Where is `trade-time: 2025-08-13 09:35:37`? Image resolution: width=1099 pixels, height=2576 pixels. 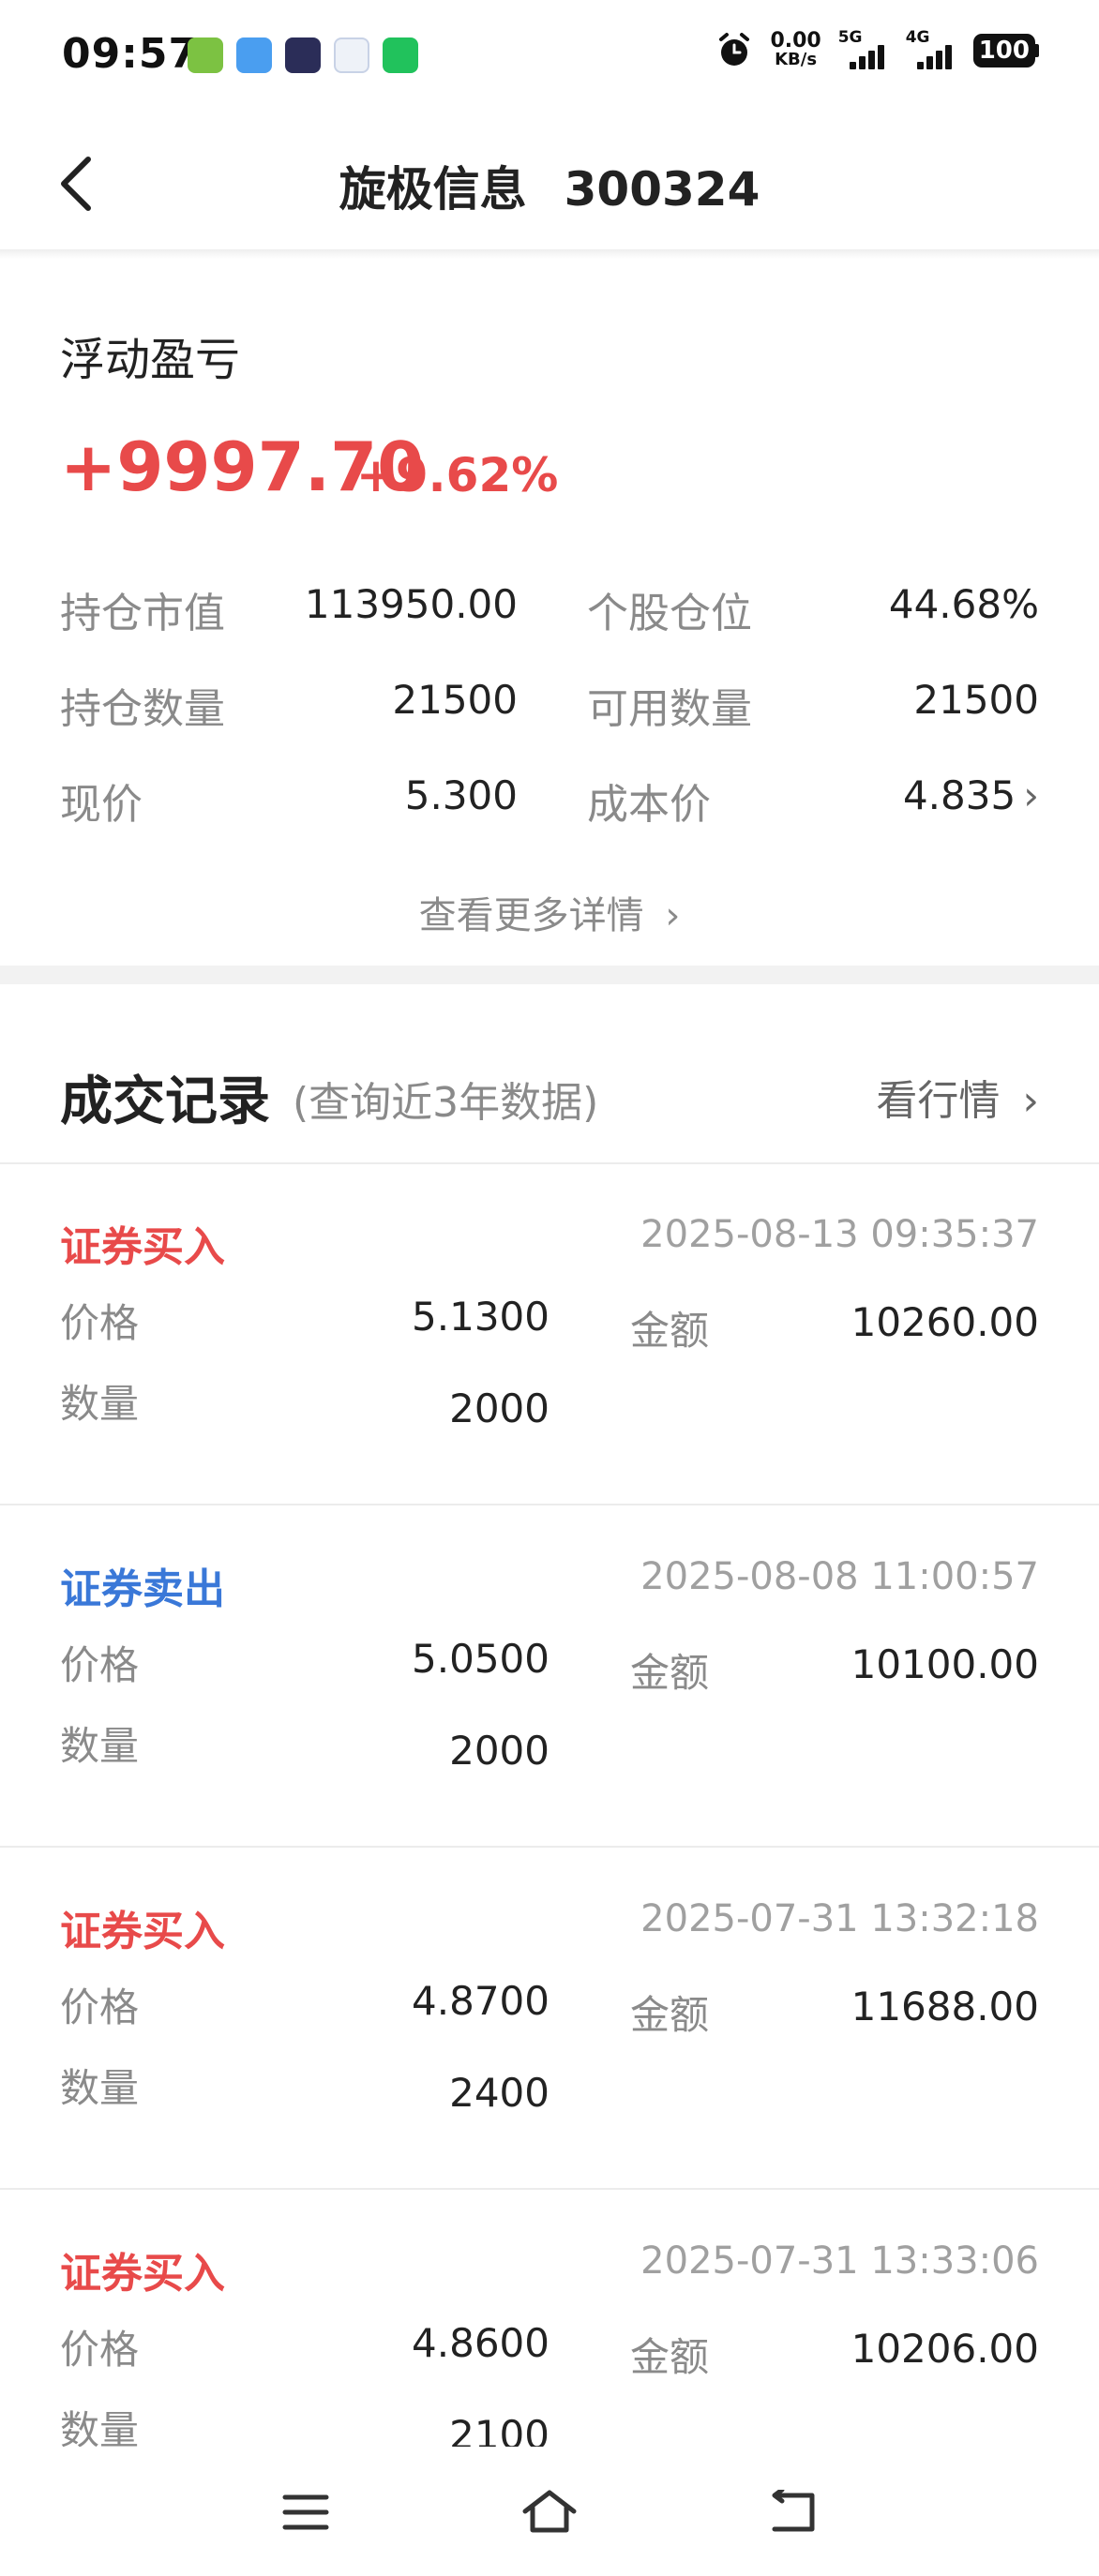 trade-time: 2025-08-13 09:35:37 is located at coordinates (839, 1234).